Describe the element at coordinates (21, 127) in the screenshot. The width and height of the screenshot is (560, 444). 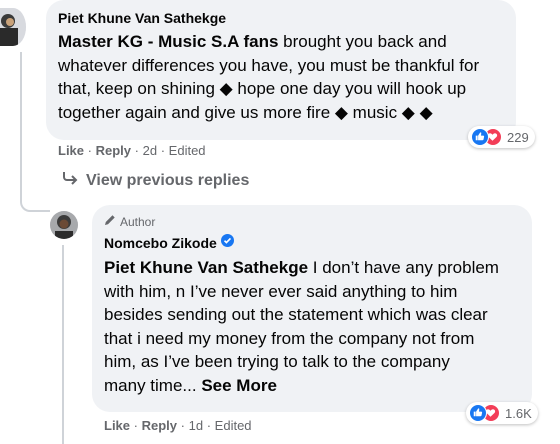
I see `thread-line-main` at that location.